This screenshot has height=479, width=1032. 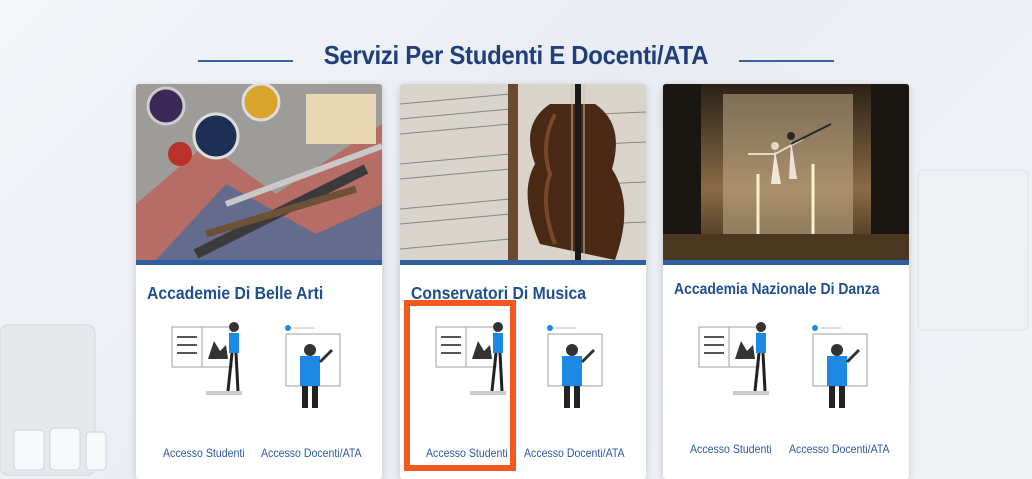 What do you see at coordinates (523, 172) in the screenshot?
I see `card-image-violin` at bounding box center [523, 172].